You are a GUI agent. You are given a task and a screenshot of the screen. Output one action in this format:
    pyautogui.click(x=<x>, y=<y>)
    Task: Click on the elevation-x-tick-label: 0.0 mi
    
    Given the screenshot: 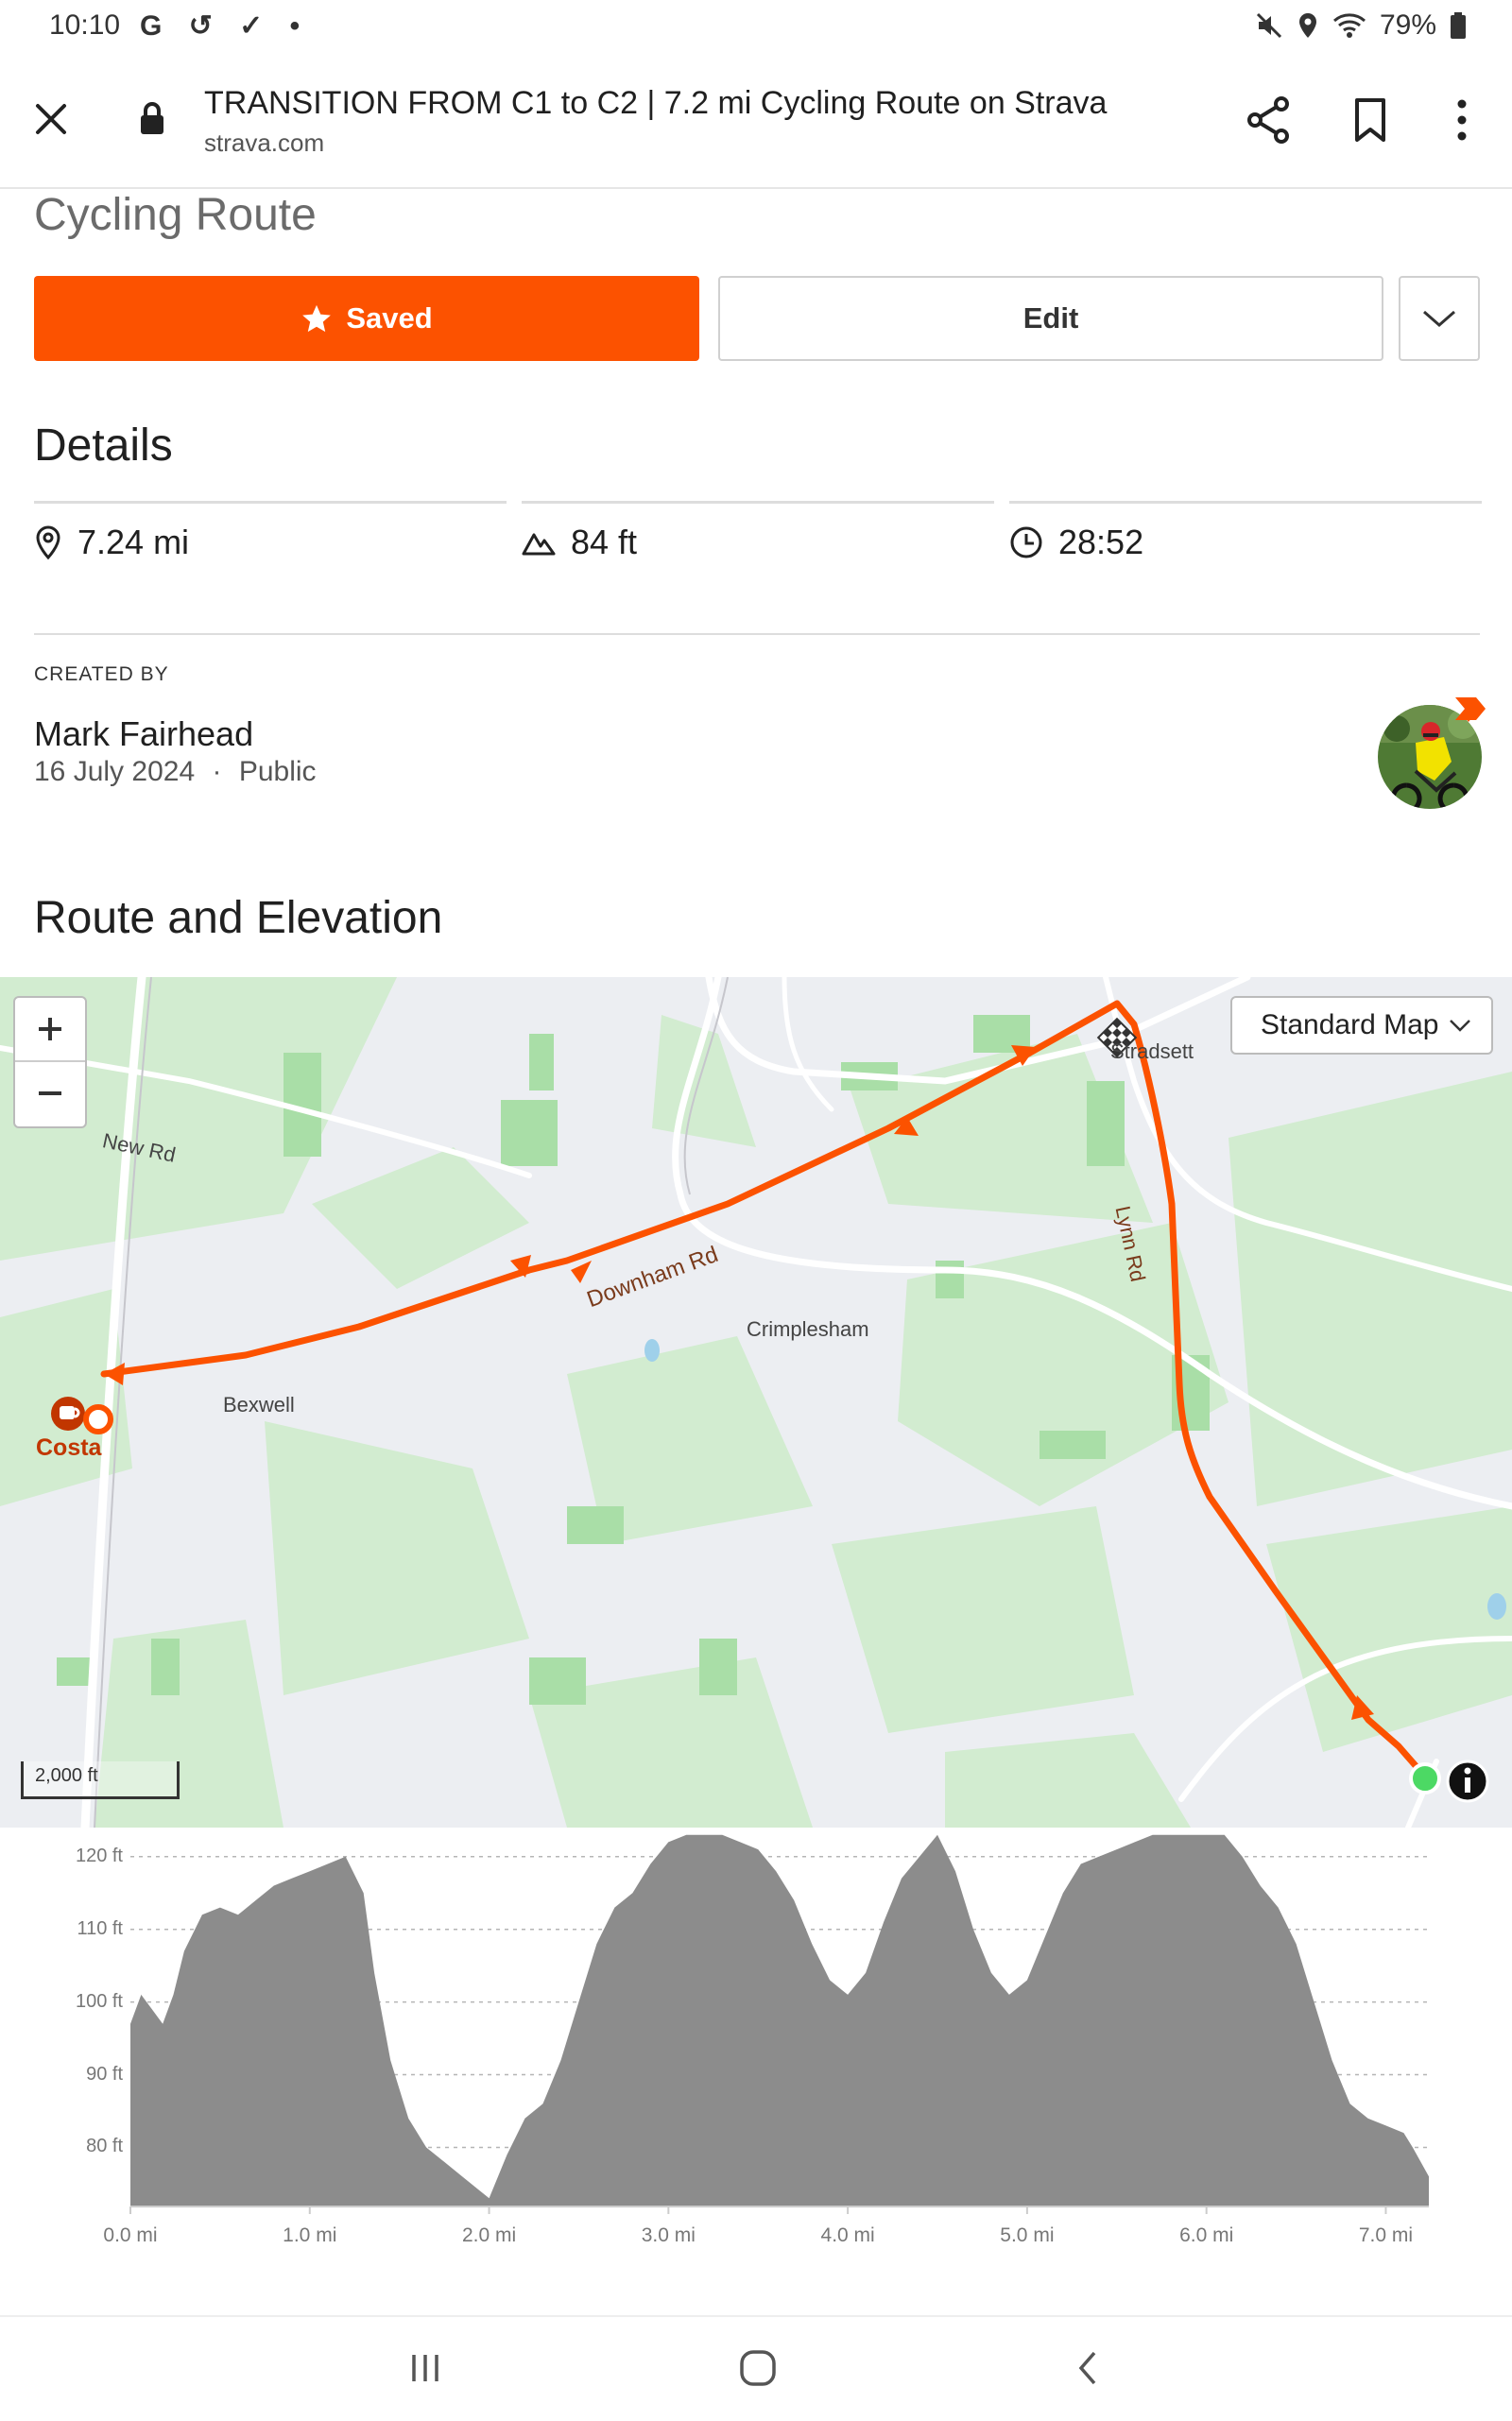 What is the action you would take?
    pyautogui.click(x=130, y=2235)
    